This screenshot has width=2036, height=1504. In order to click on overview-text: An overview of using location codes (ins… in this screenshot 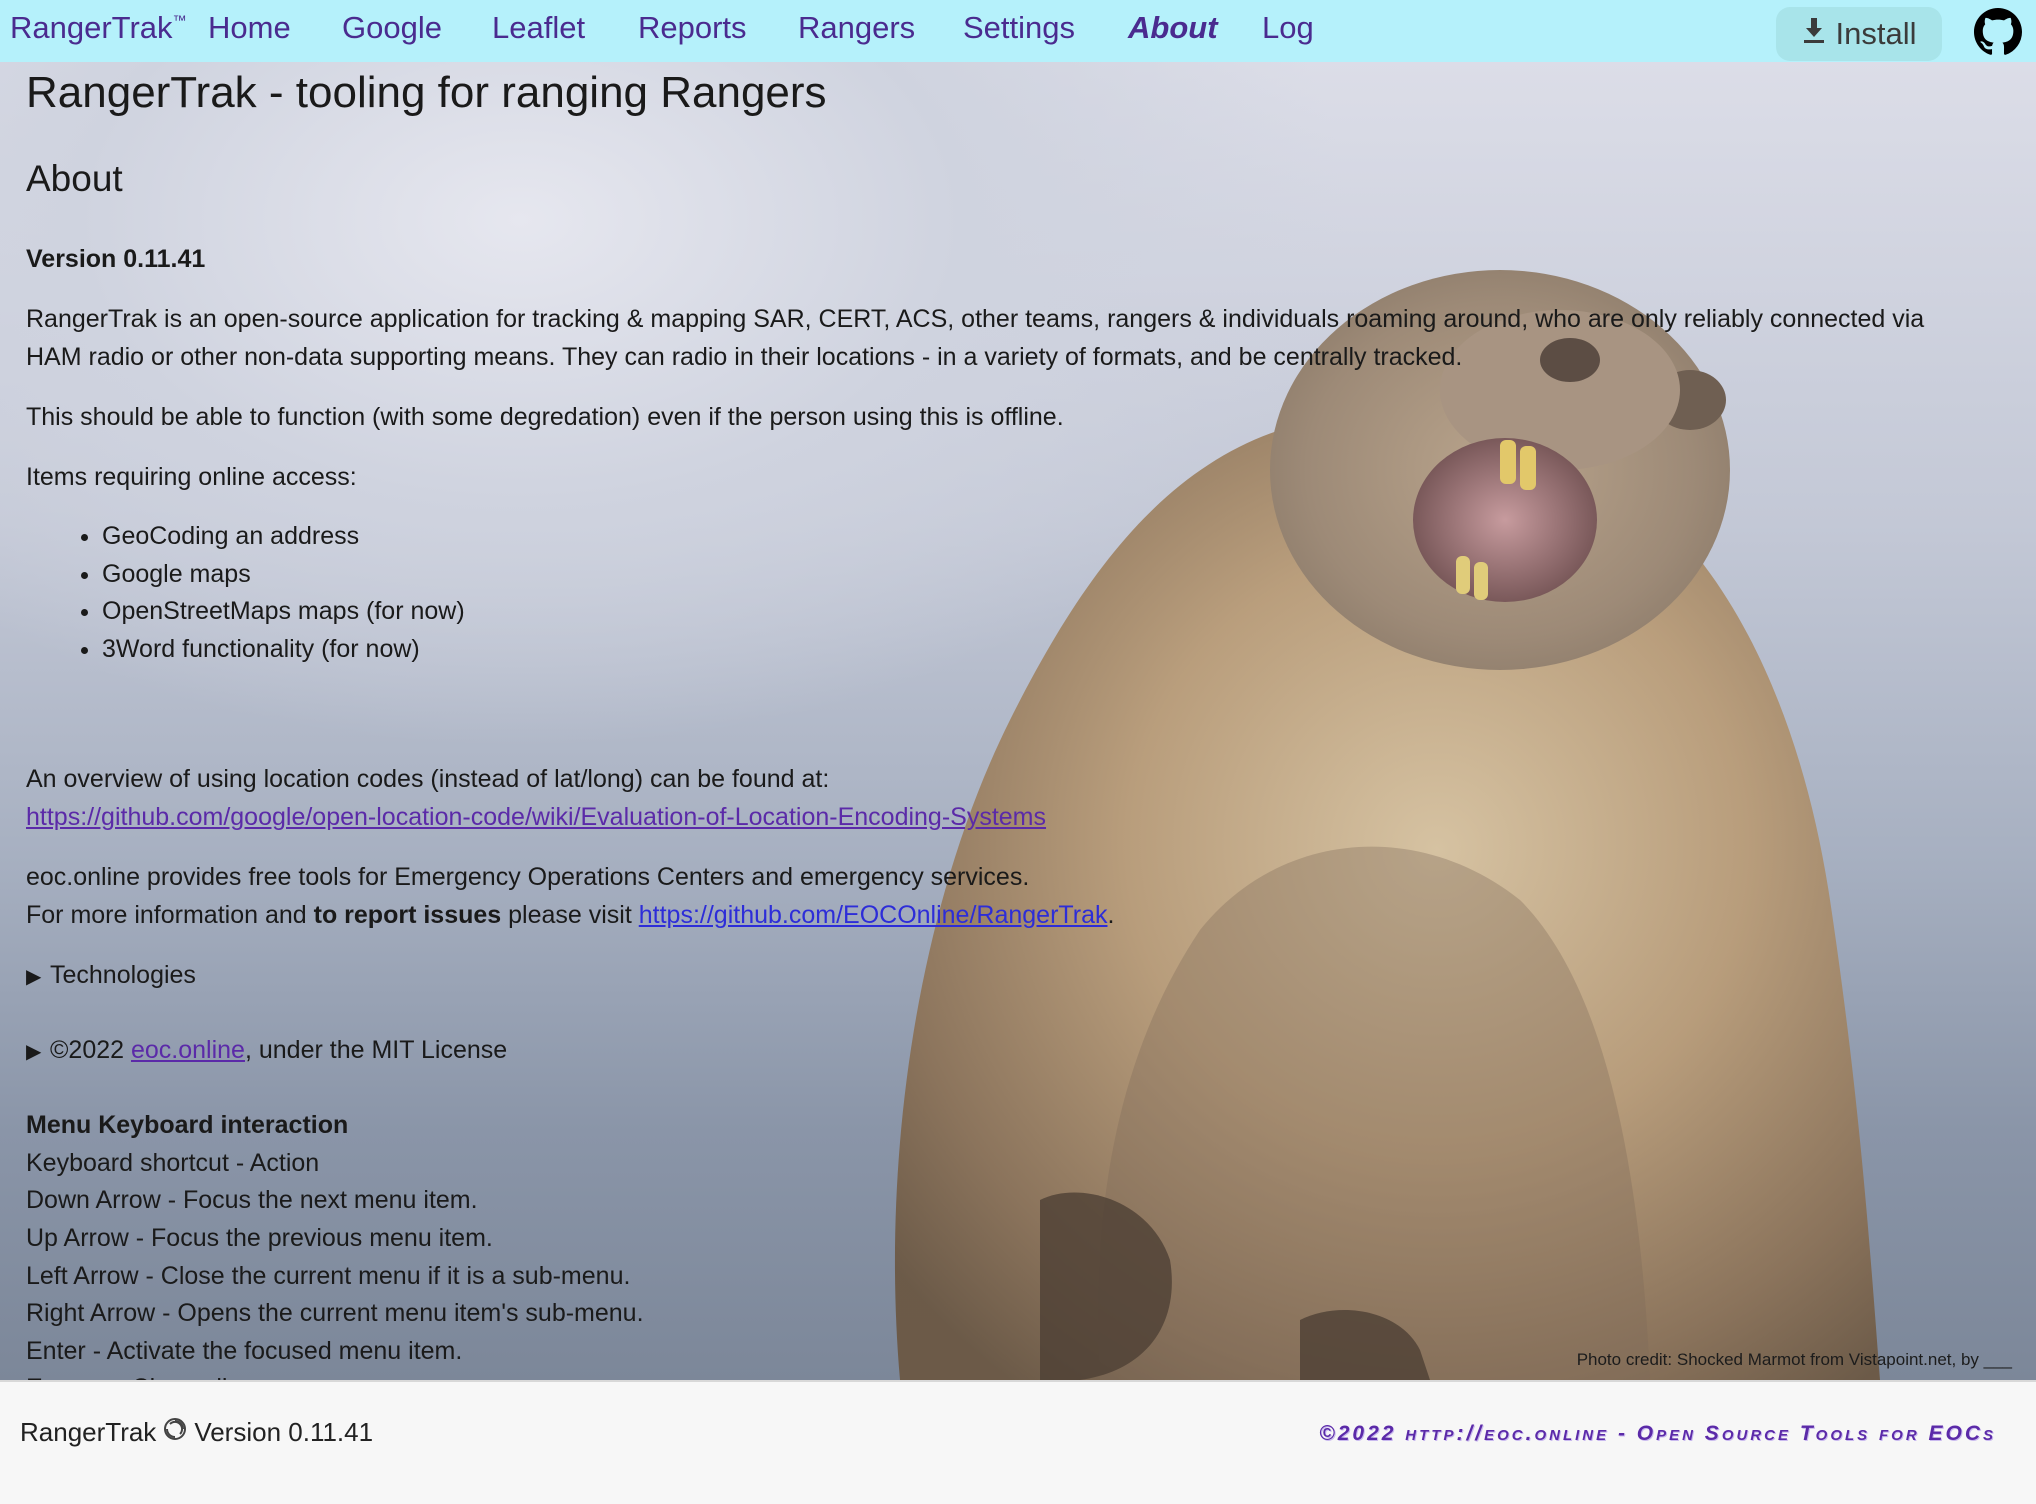, I will do `click(428, 779)`.